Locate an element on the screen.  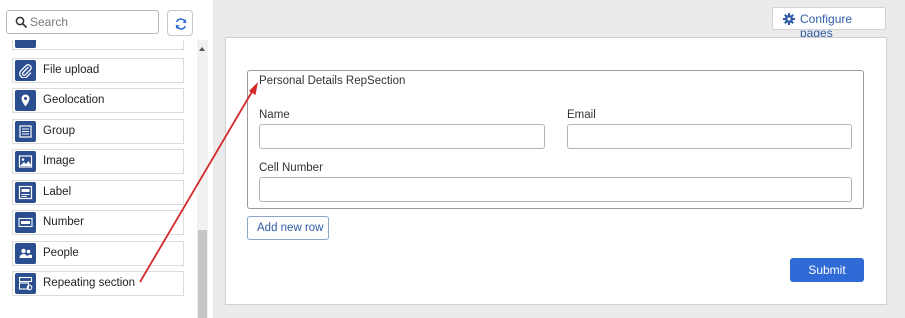
cell-number-label: Cell Number is located at coordinates (291, 168).